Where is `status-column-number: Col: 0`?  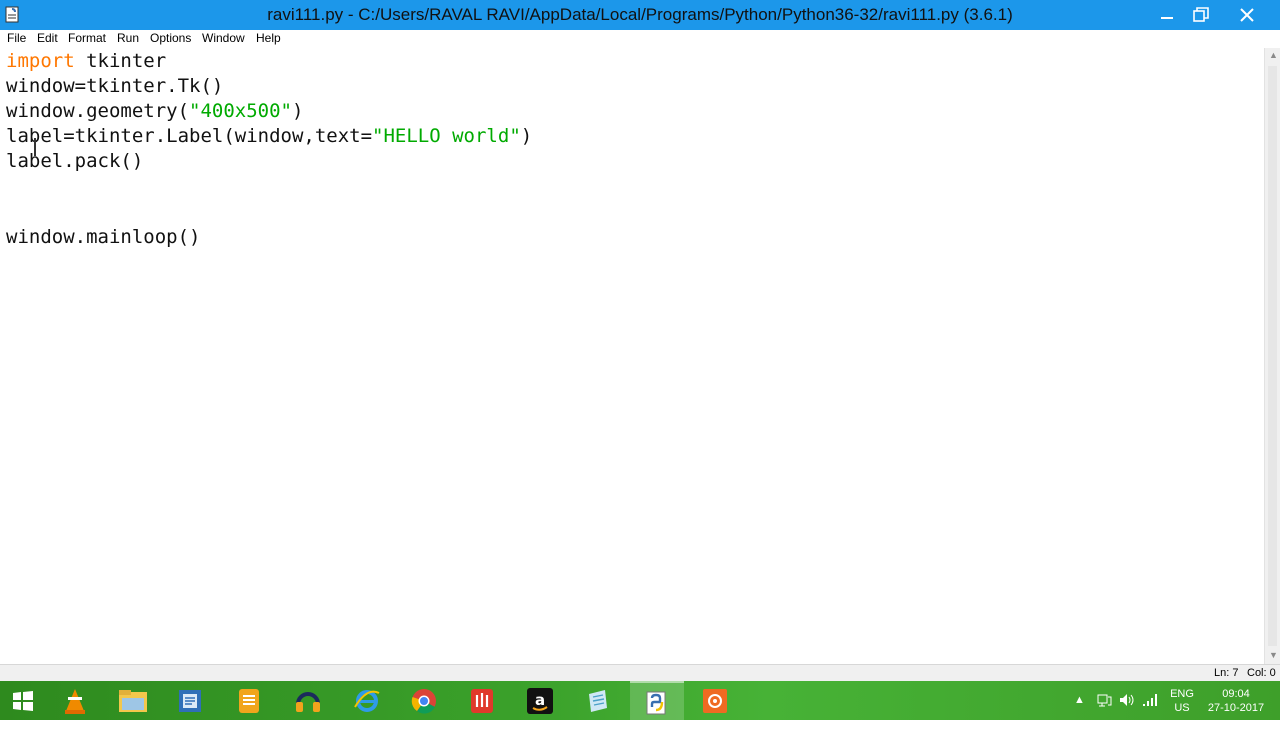
status-column-number: Col: 0 is located at coordinates (1261, 673).